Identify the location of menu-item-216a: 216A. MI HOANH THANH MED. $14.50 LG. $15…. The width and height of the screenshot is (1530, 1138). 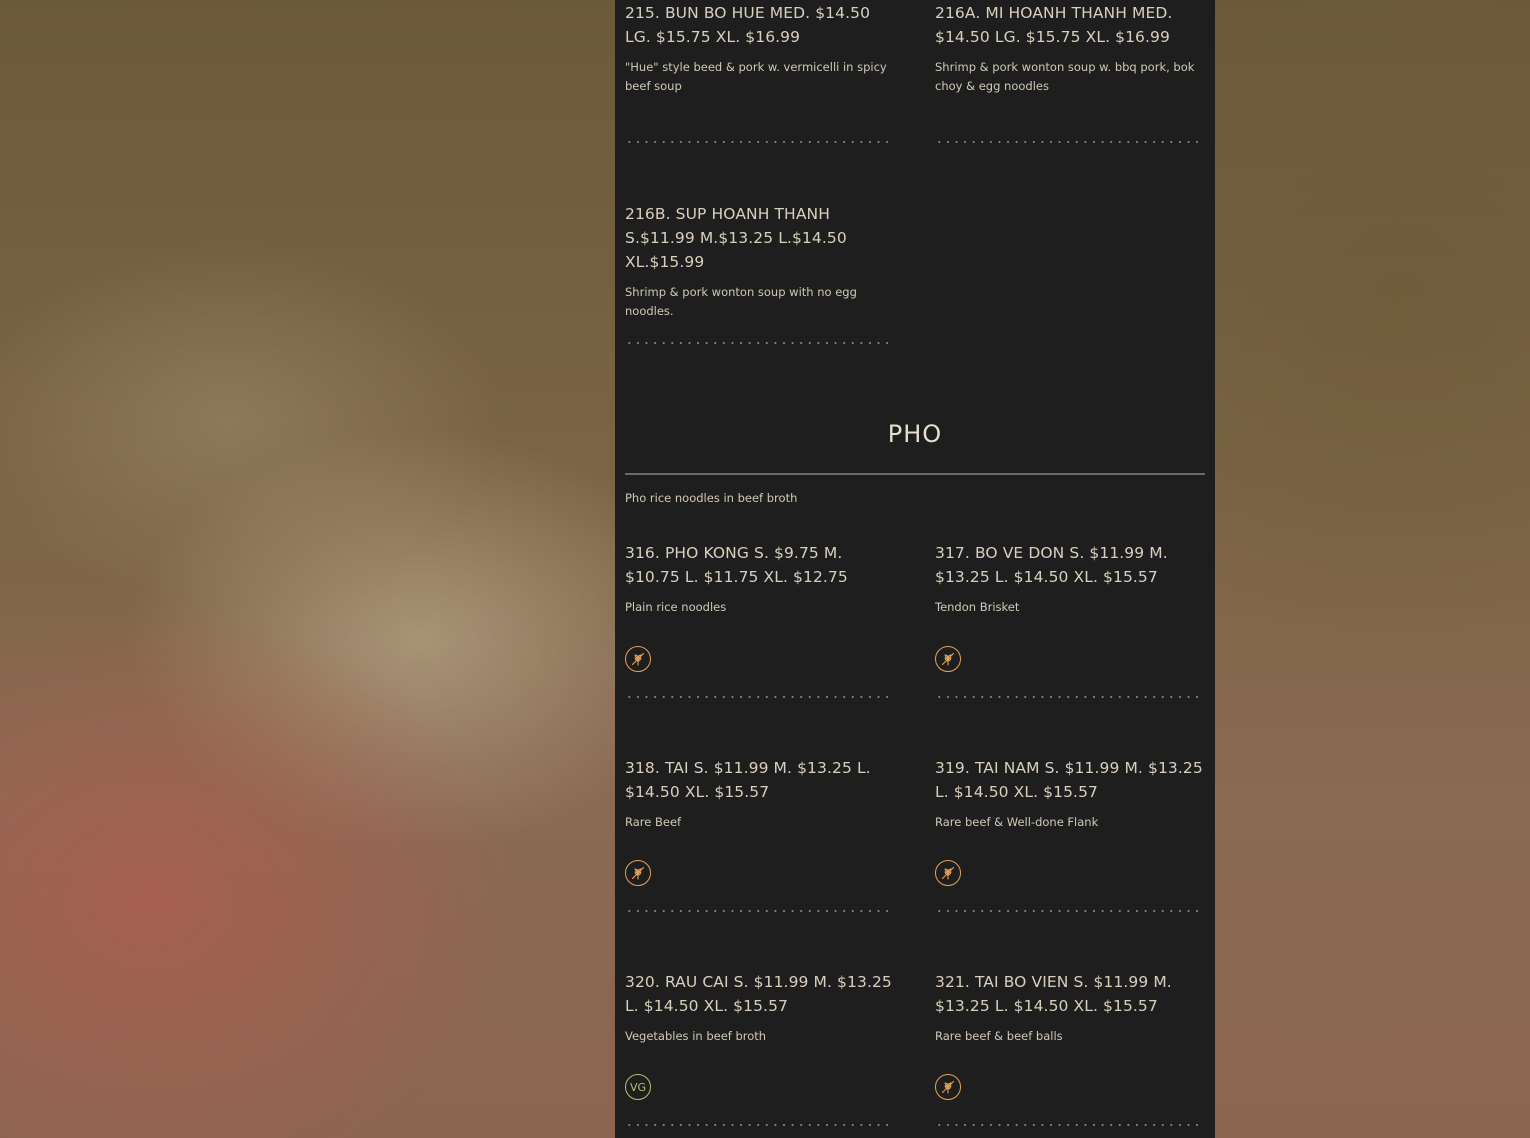
(1070, 48).